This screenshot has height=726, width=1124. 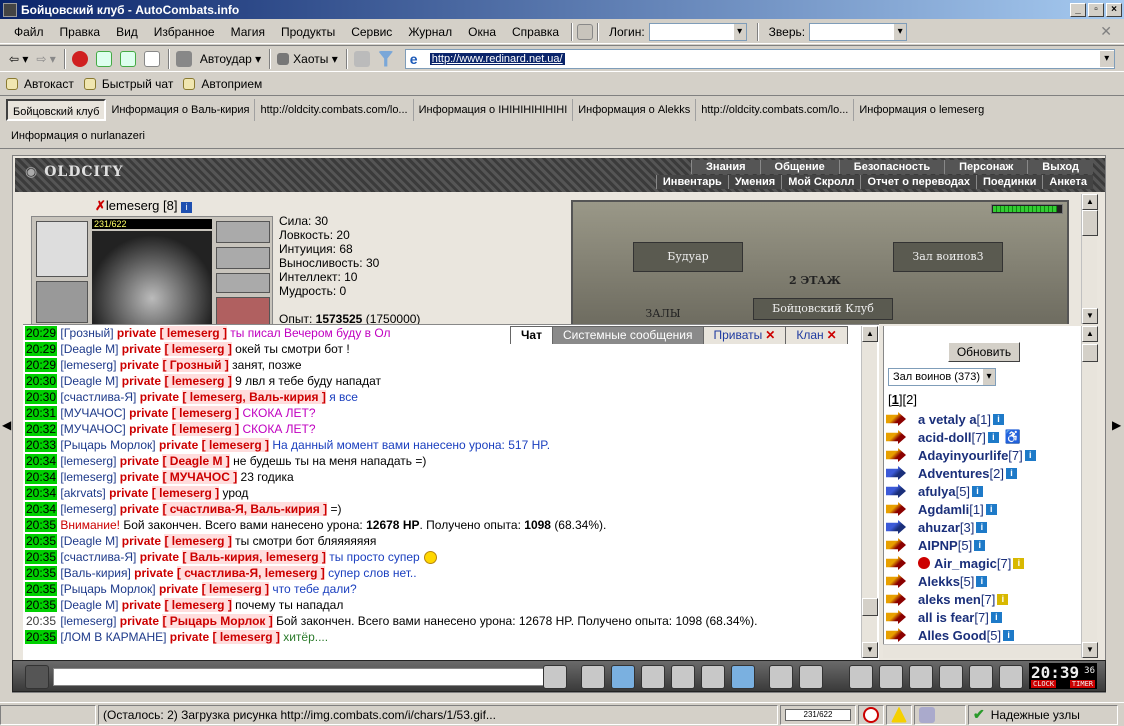 What do you see at coordinates (371, 32) in the screenshot?
I see `menu-service: Сервис` at bounding box center [371, 32].